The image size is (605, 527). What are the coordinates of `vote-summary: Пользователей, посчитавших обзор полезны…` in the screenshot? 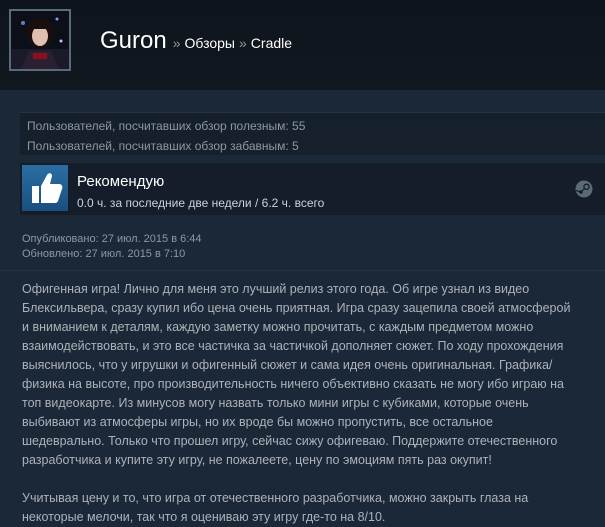 It's located at (312, 133).